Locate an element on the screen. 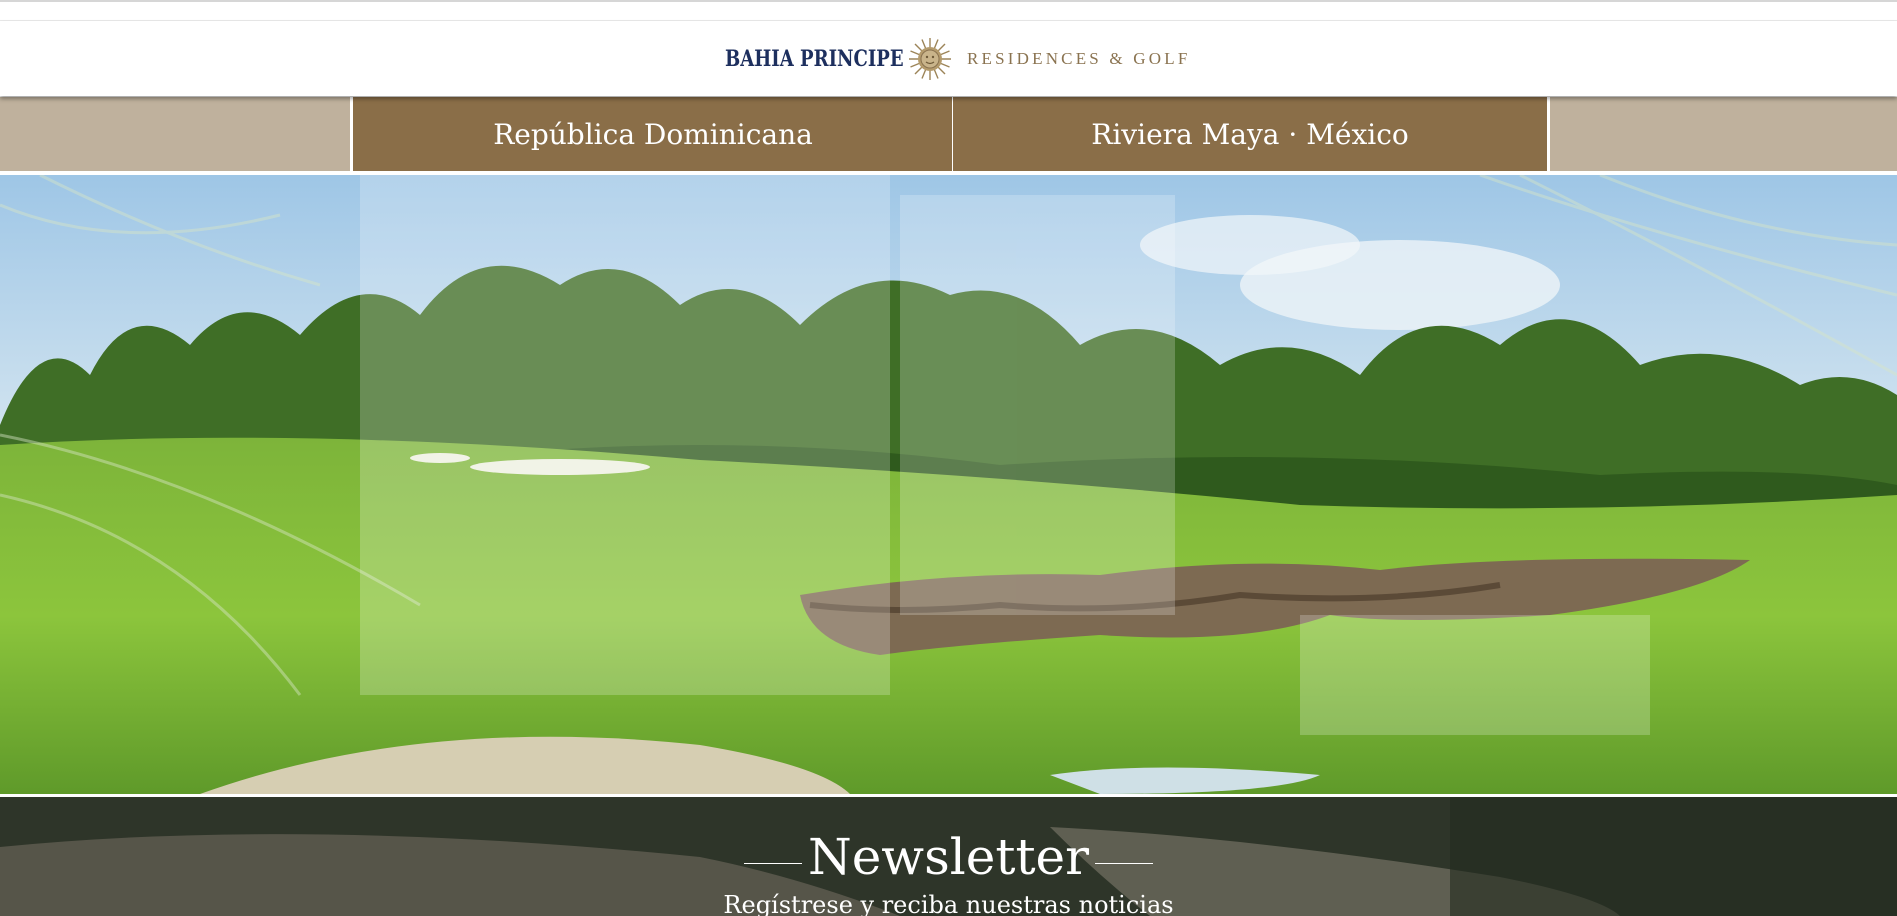  newsletter-title: Newsletter is located at coordinates (948, 857).